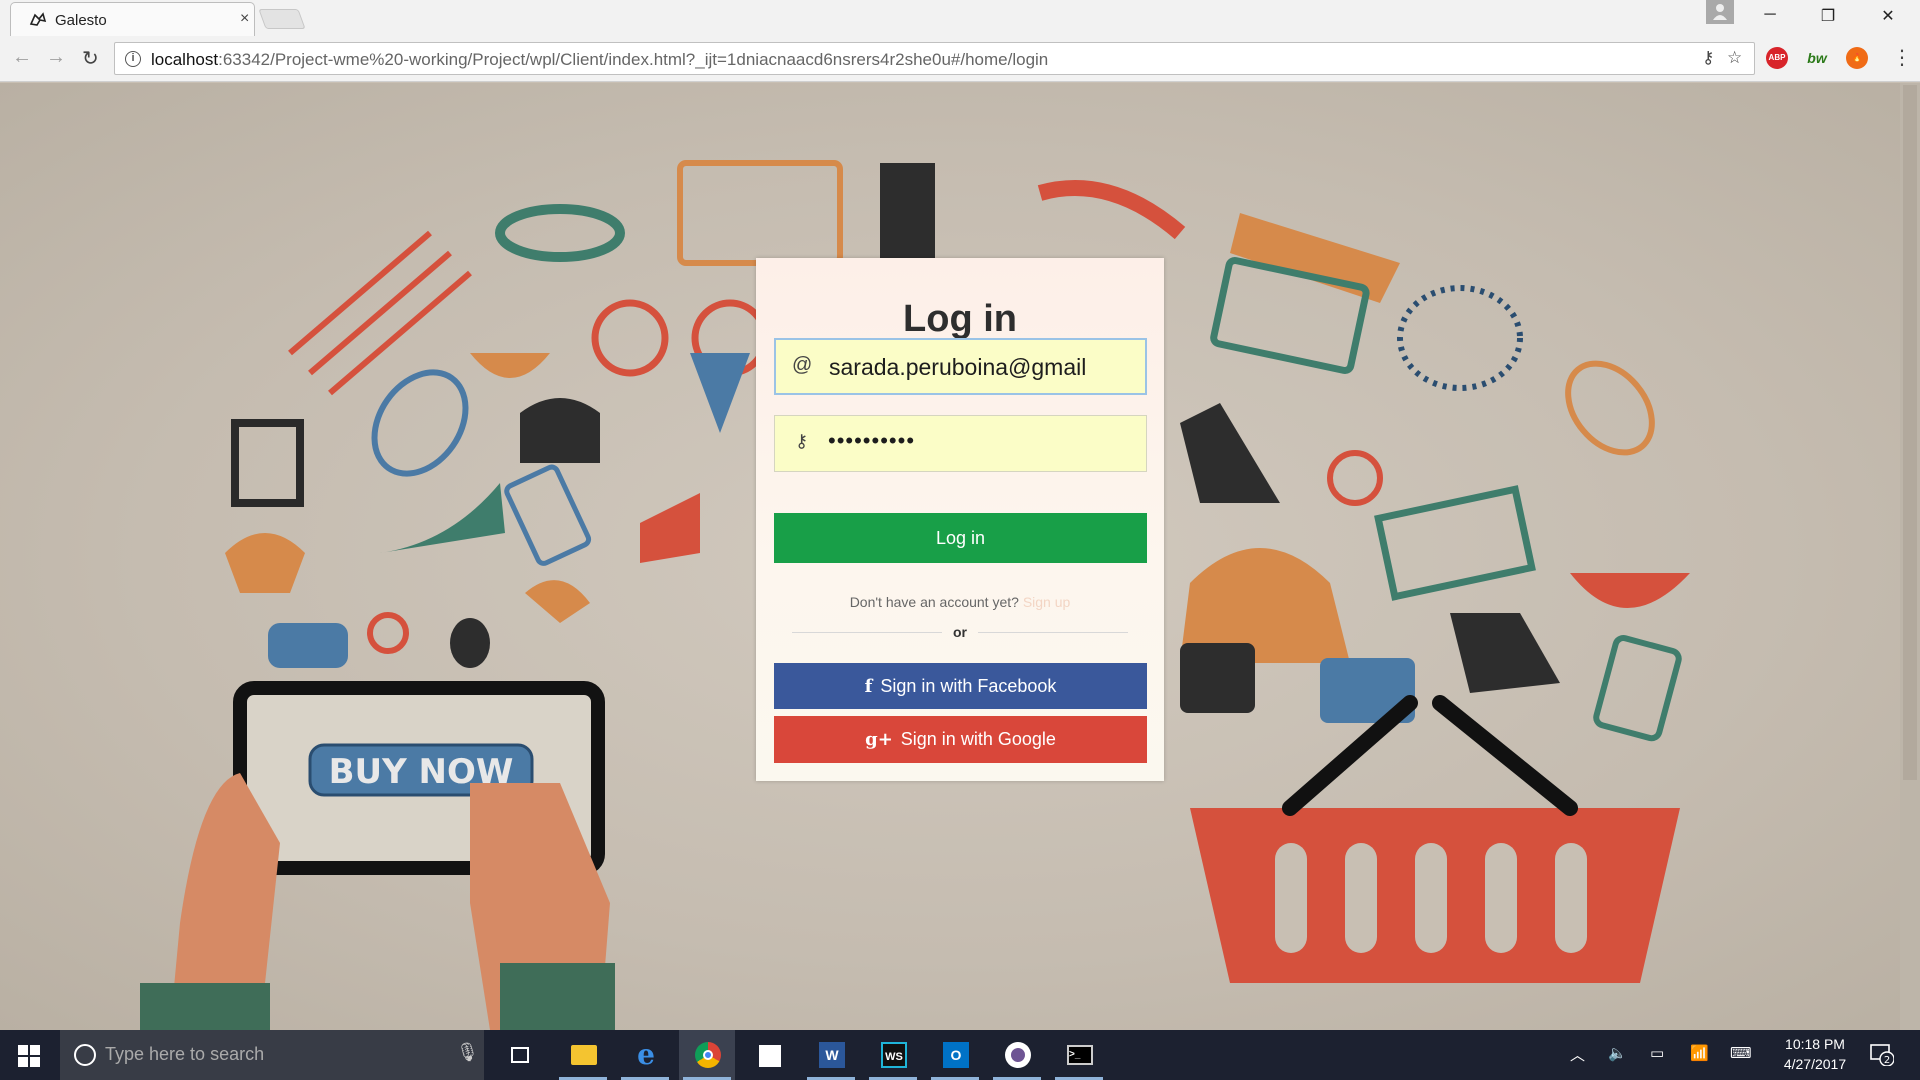 The image size is (1920, 1080). Describe the element at coordinates (630, 338) in the screenshot. I see `bicycle-wheel-doodle` at that location.